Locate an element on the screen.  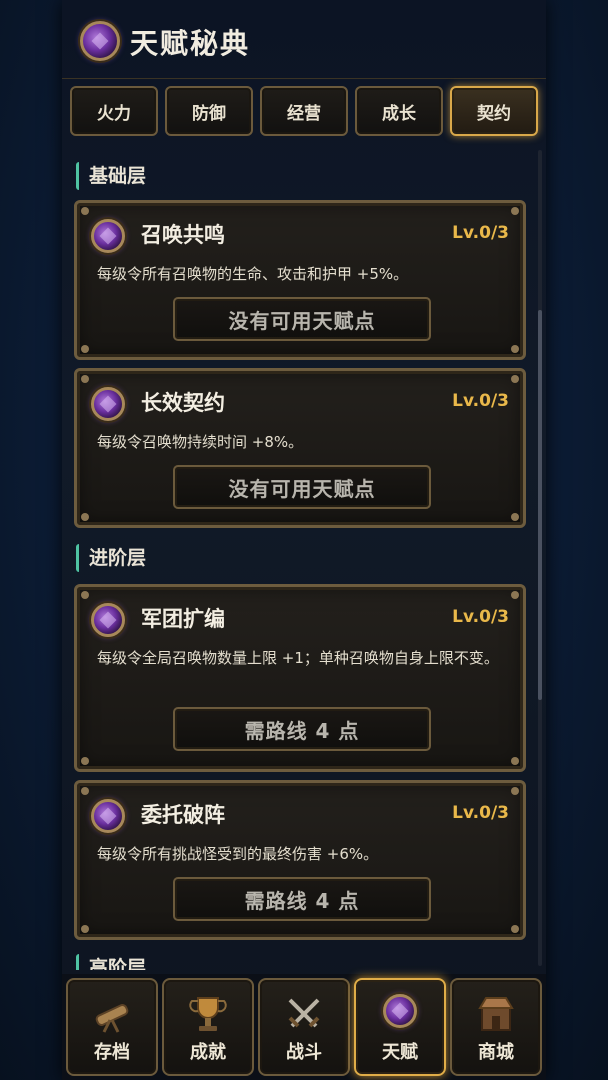
talent-description: 每级令所有召唤物的生命、攻击和护甲 +5%。 is located at coordinates (253, 274).